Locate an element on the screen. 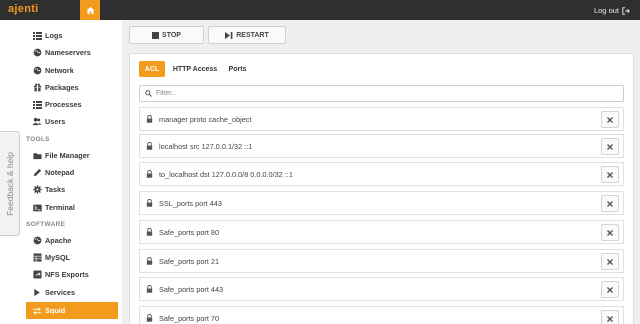 This screenshot has height=324, width=640. sidebar-item-label: Nameservers is located at coordinates (68, 52).